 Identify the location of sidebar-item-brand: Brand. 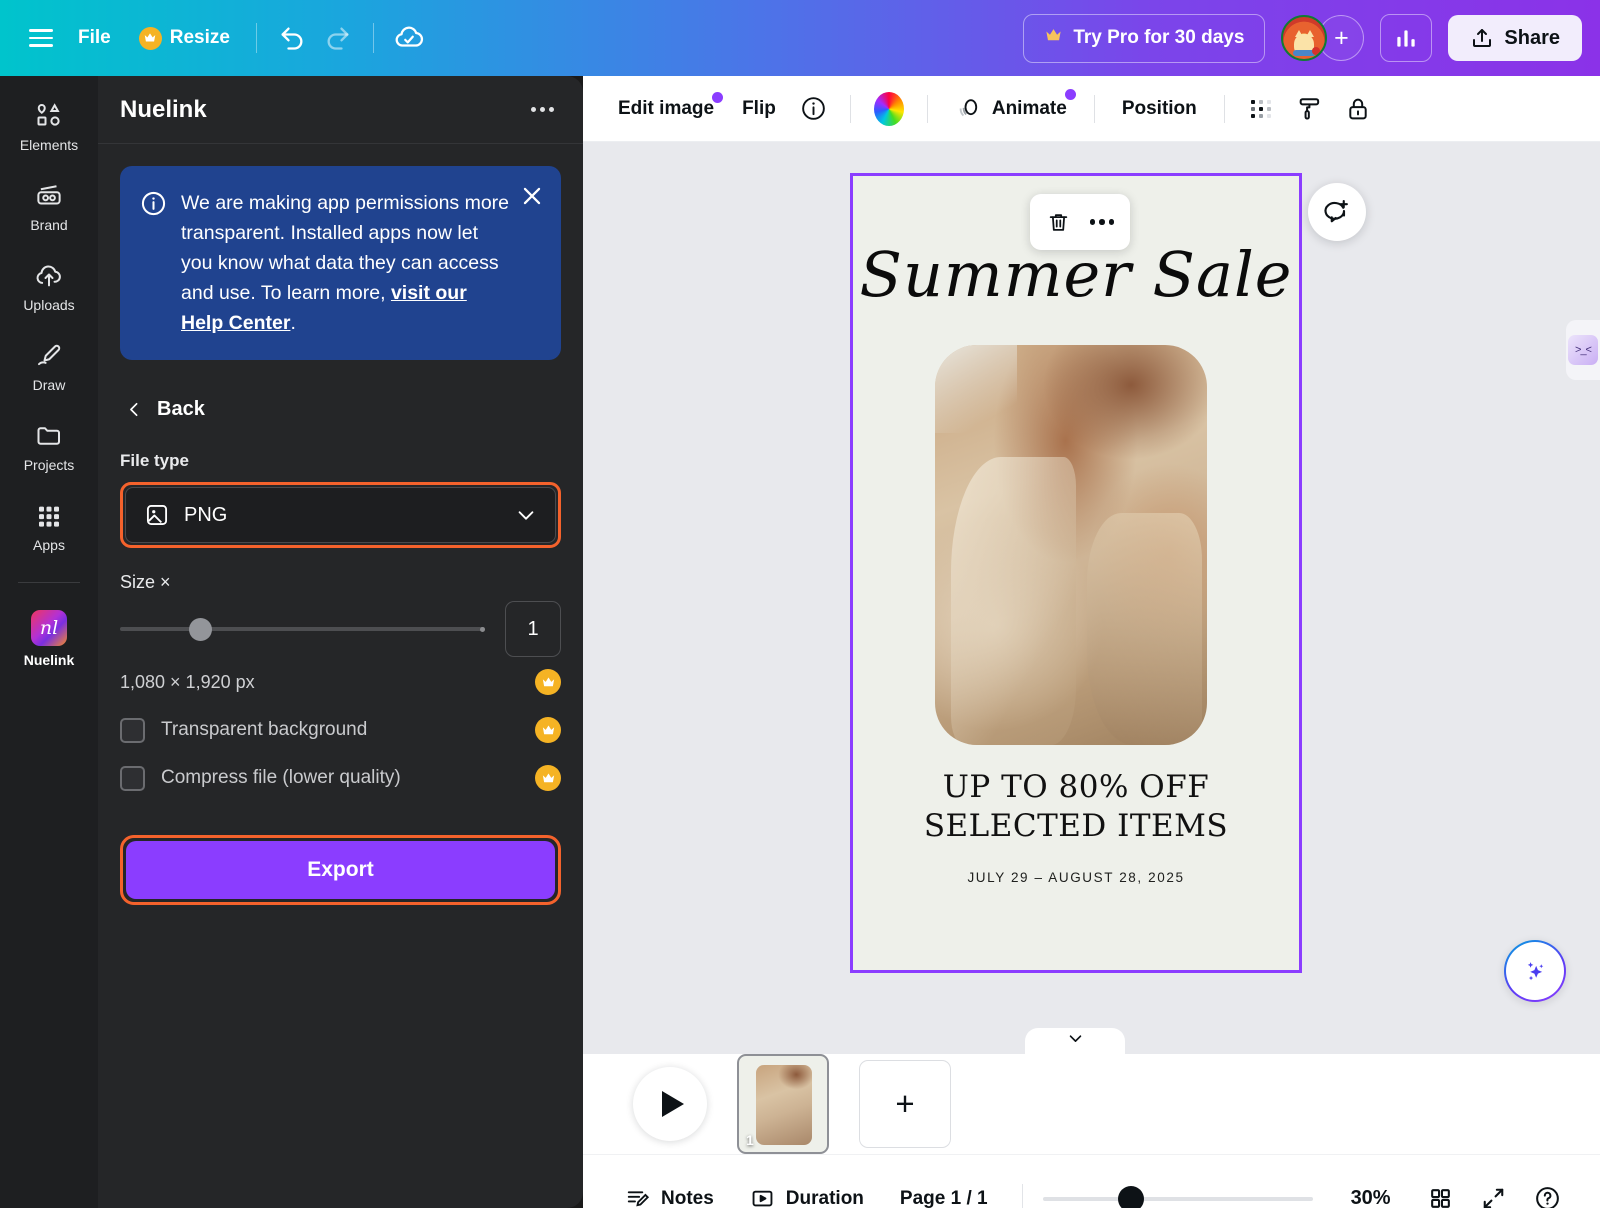
(49, 206).